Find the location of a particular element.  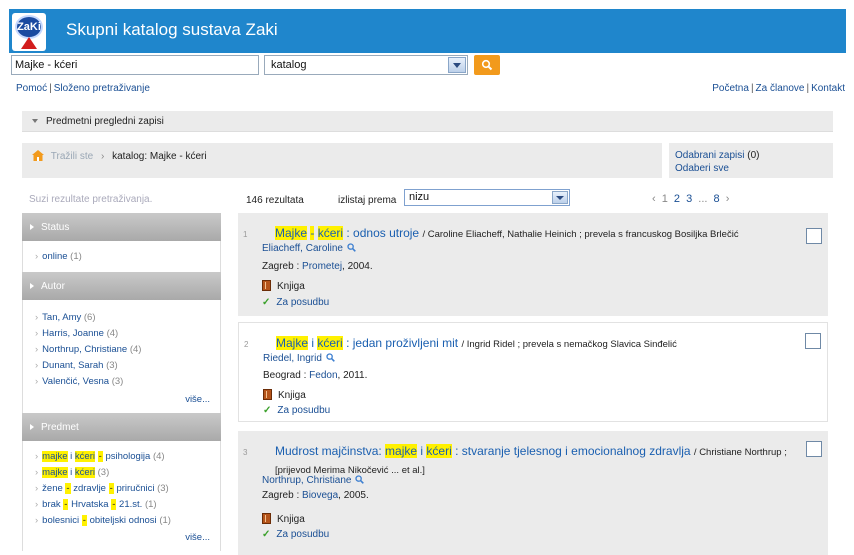

refine-results-input: Suzi rezultate pretraživanja. is located at coordinates (90, 199).